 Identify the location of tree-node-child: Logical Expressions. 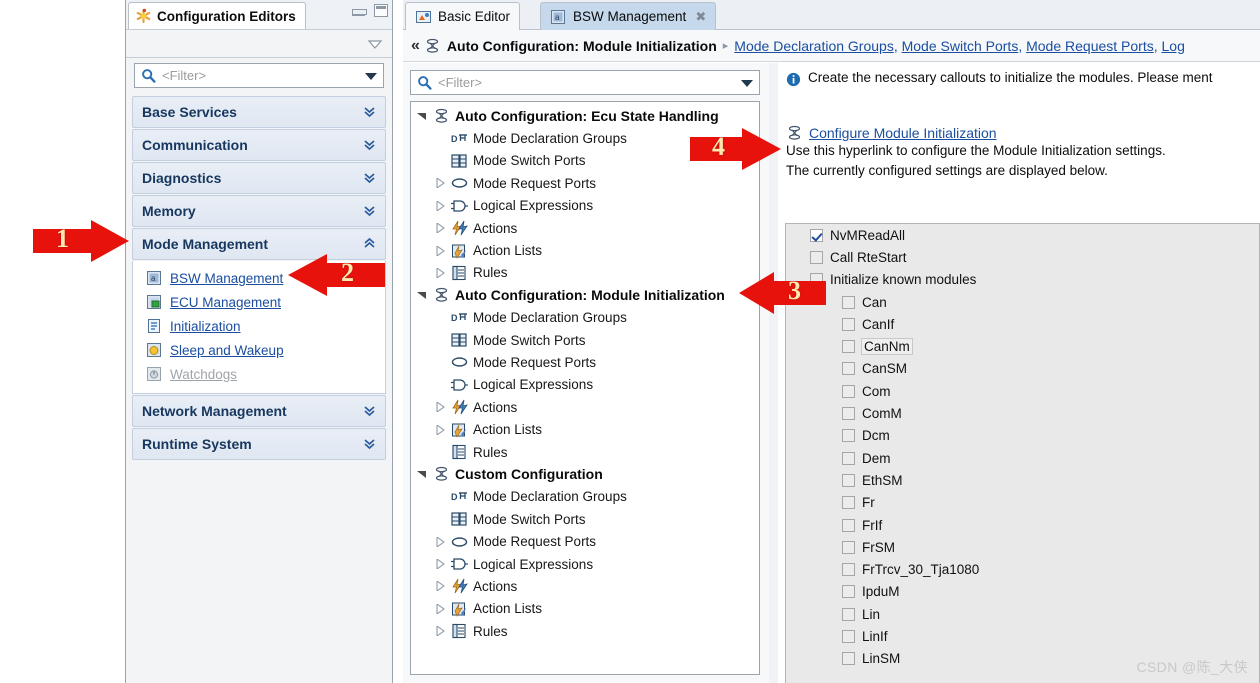
(585, 564).